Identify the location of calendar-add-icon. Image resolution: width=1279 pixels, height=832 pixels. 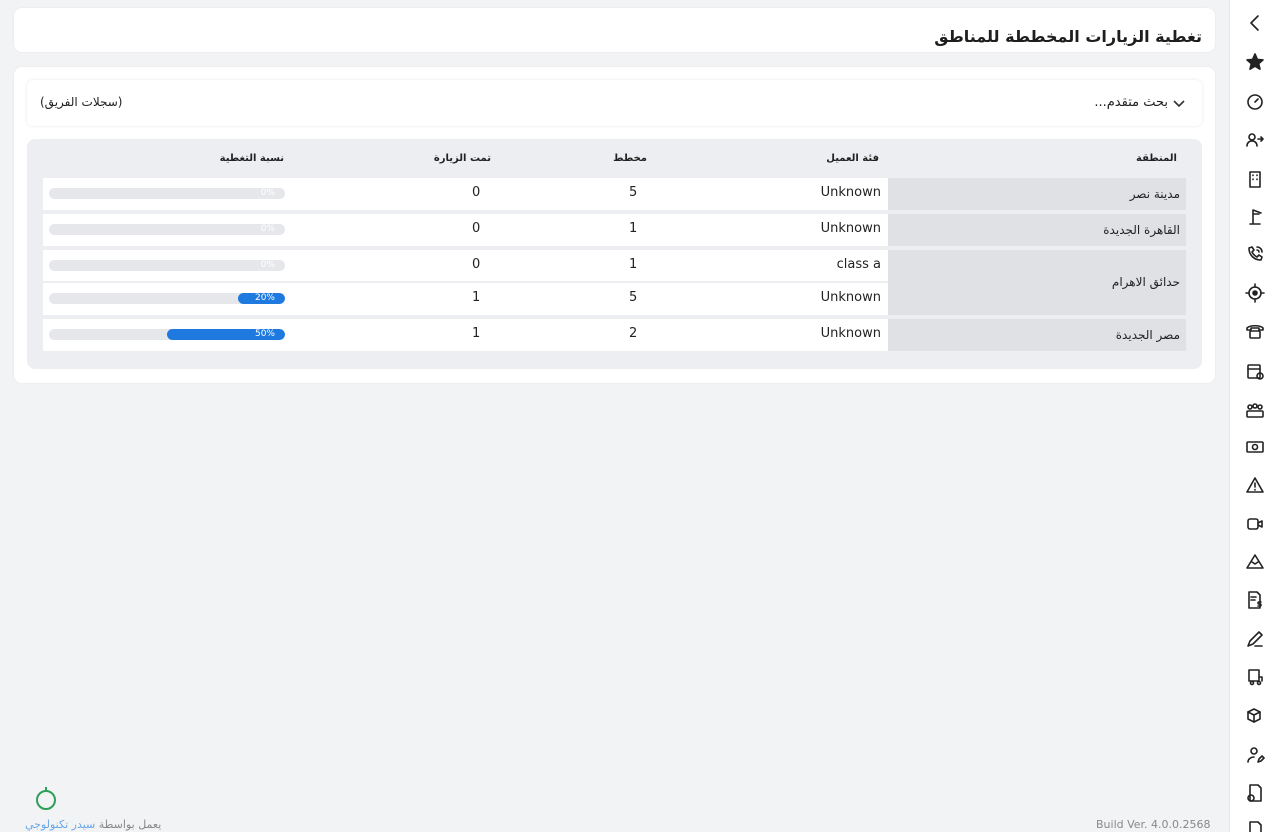
(1255, 371).